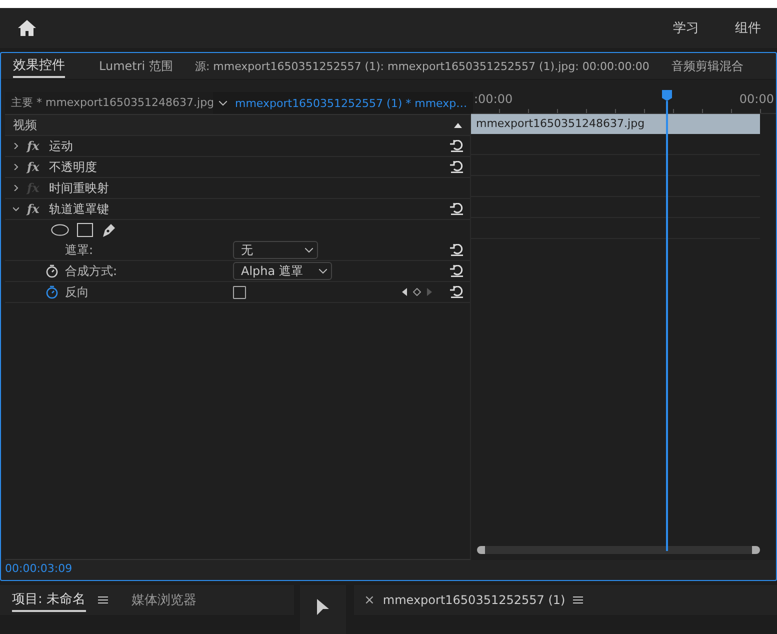 The image size is (777, 634). Describe the element at coordinates (79, 209) in the screenshot. I see `effect-name: 轨道遮罩键` at that location.